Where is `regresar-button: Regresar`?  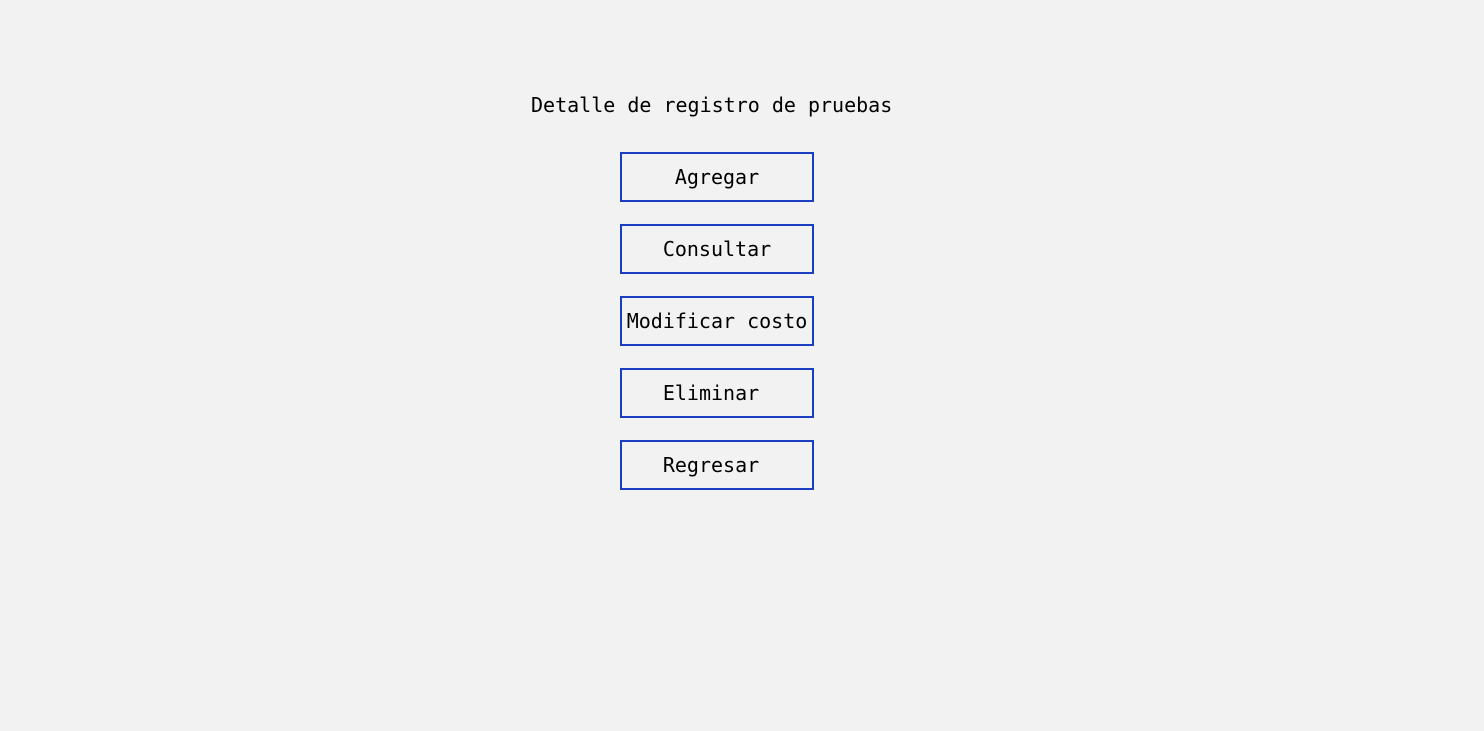
regresar-button: Regresar is located at coordinates (717, 465).